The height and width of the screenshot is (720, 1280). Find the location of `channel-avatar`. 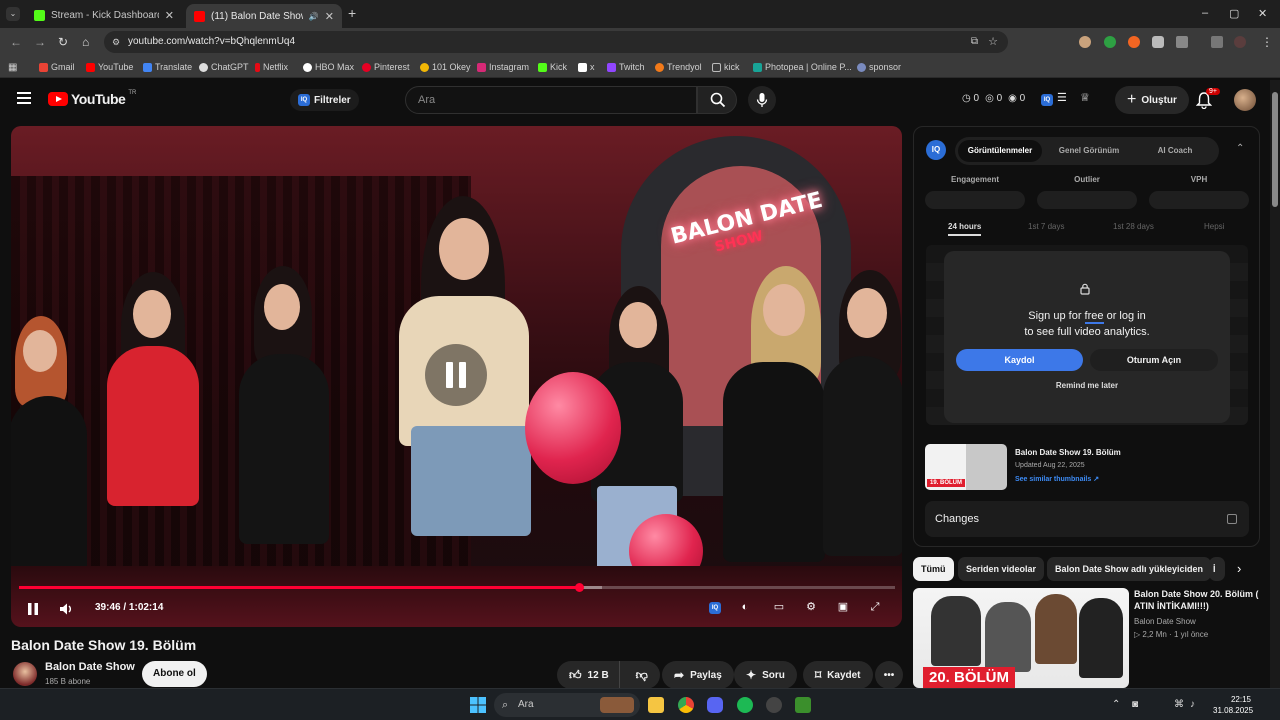

channel-avatar is located at coordinates (25, 674).